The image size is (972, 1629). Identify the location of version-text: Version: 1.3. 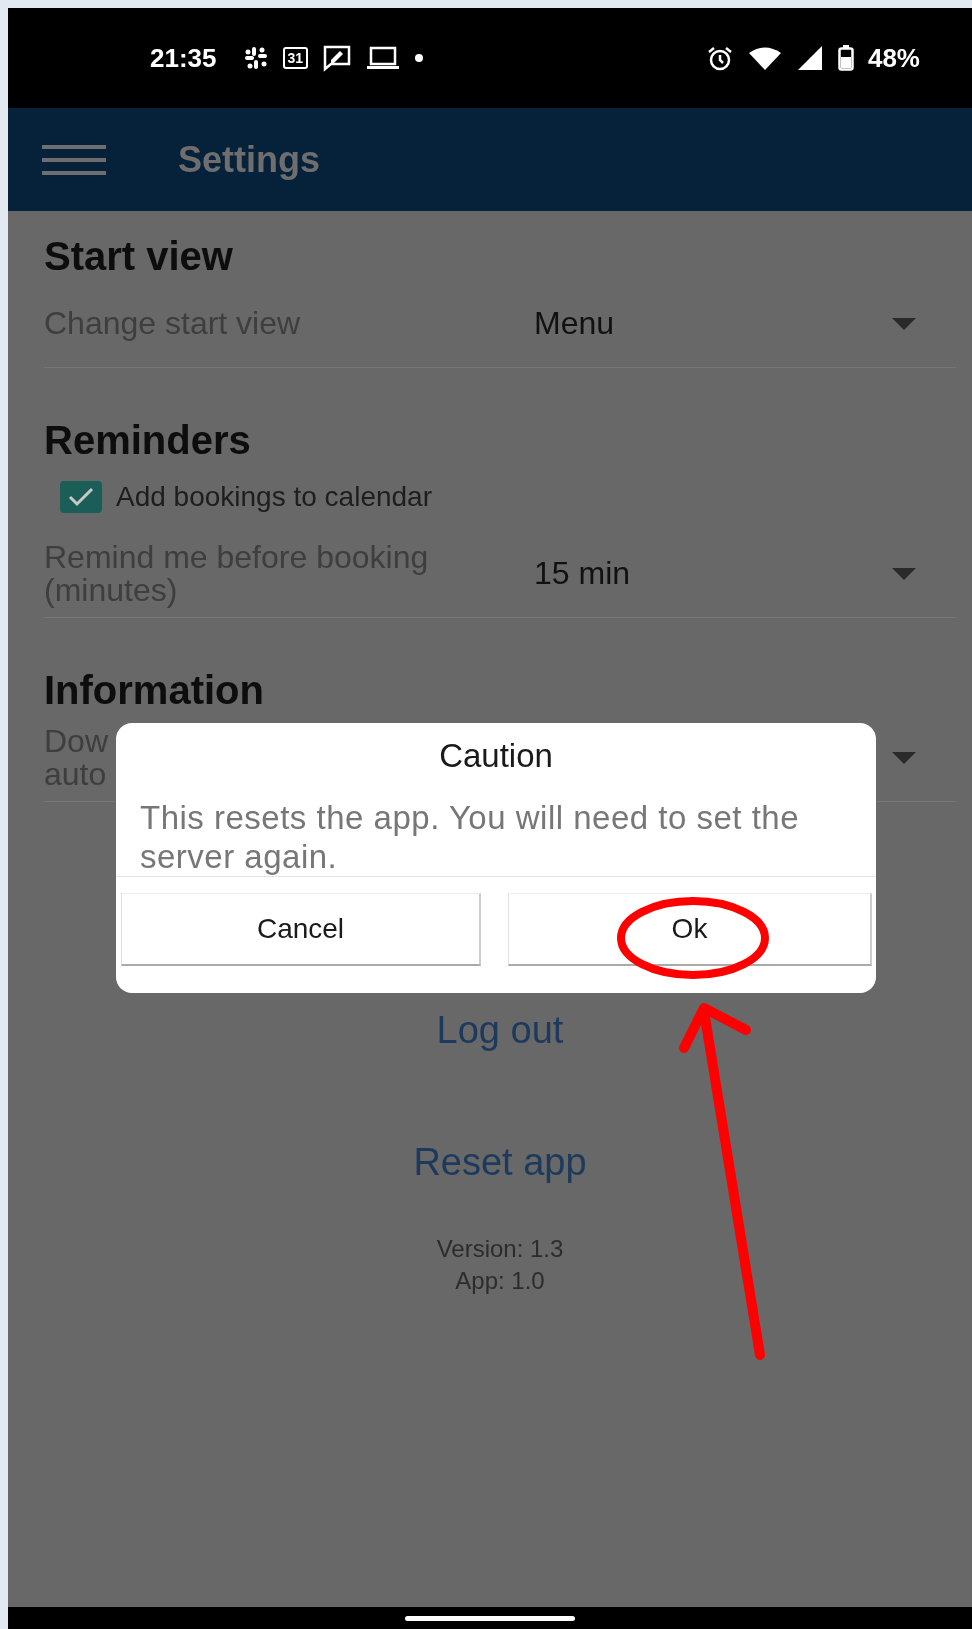
(500, 1249).